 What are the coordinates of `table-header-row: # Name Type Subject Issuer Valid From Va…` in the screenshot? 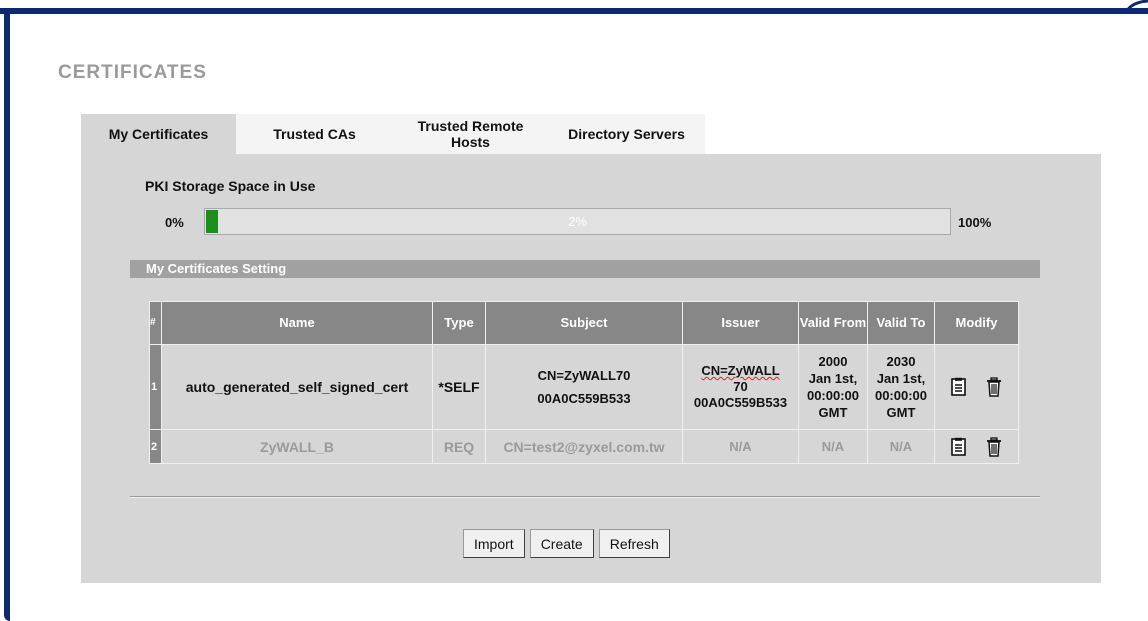 It's located at (584, 323).